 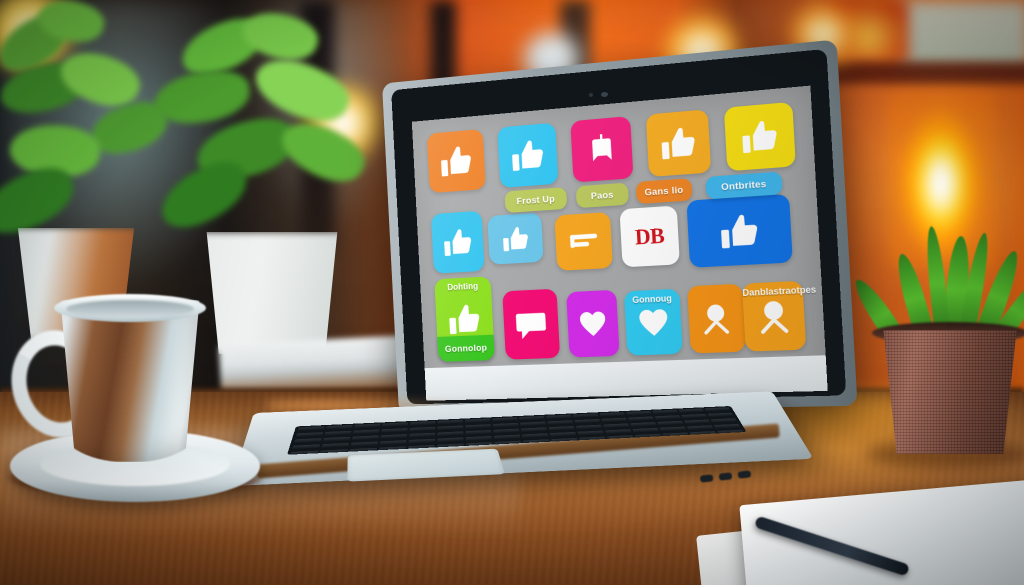 I want to click on background-shelf-panel, so click(x=962, y=35).